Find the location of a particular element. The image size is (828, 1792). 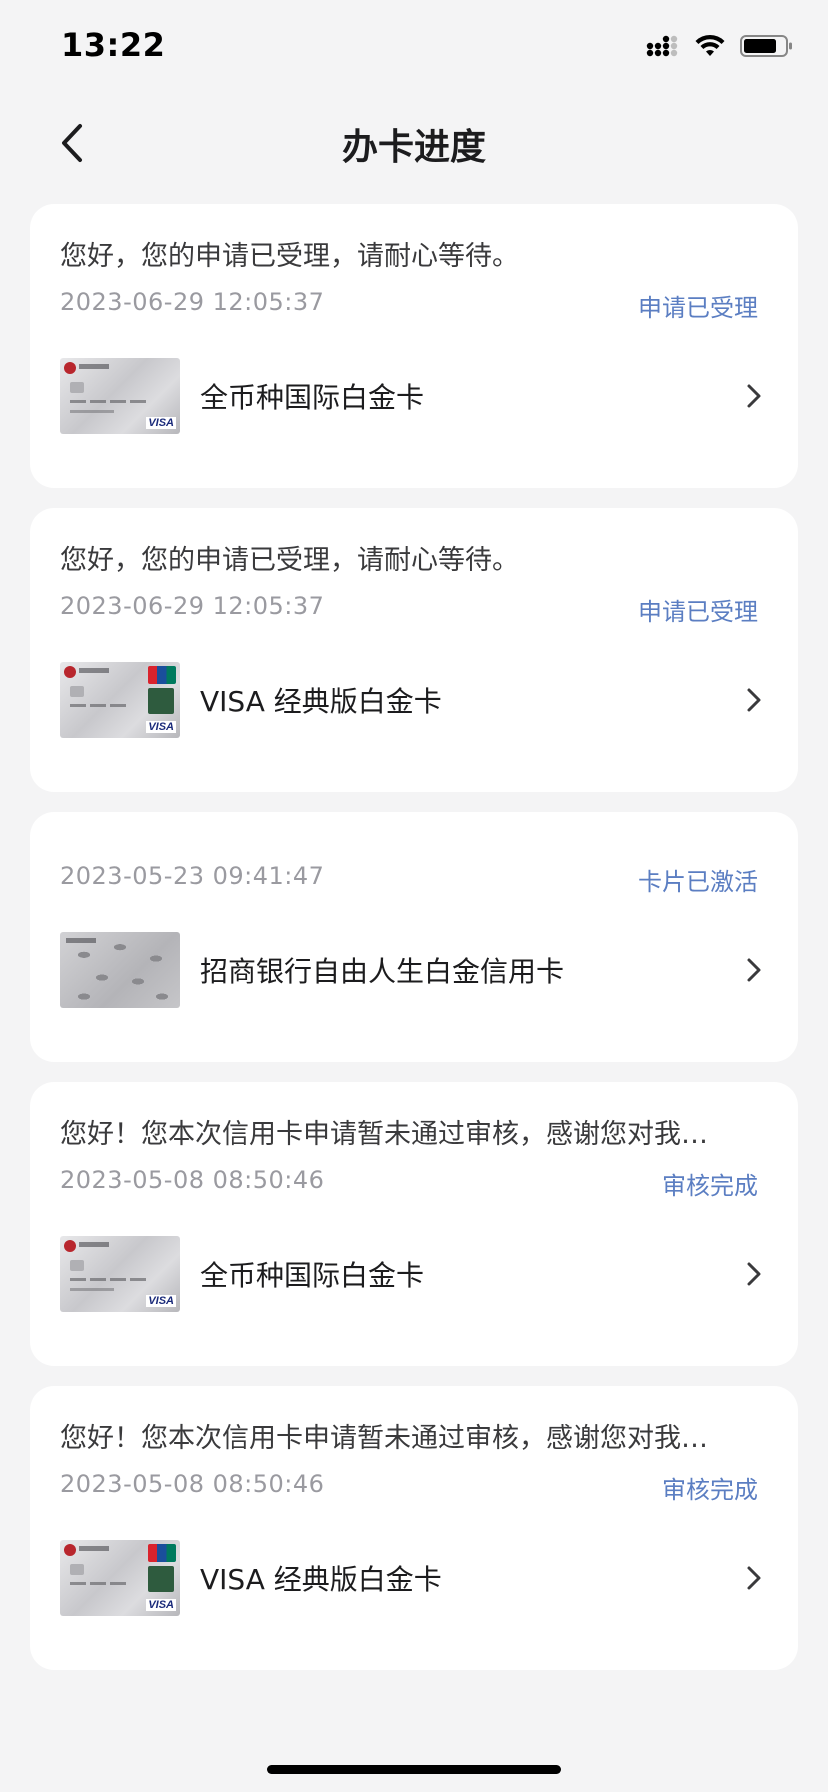

bird-pattern-card-icon is located at coordinates (120, 970).